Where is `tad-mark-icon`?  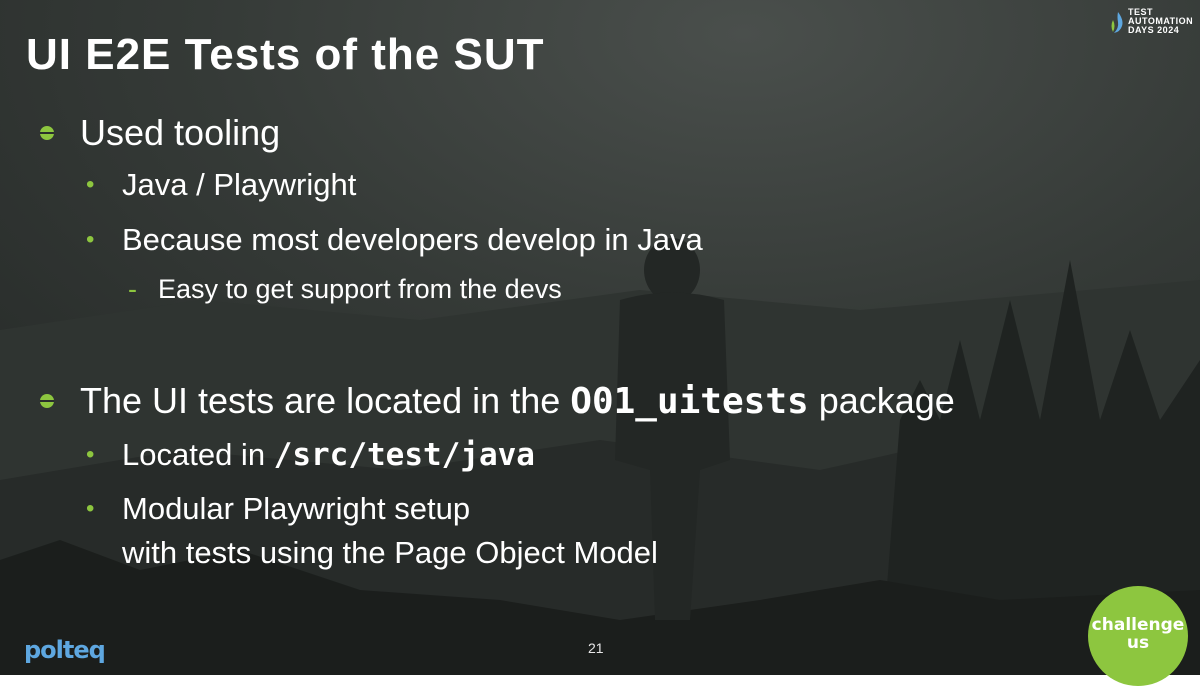
tad-mark-icon is located at coordinates (1117, 22).